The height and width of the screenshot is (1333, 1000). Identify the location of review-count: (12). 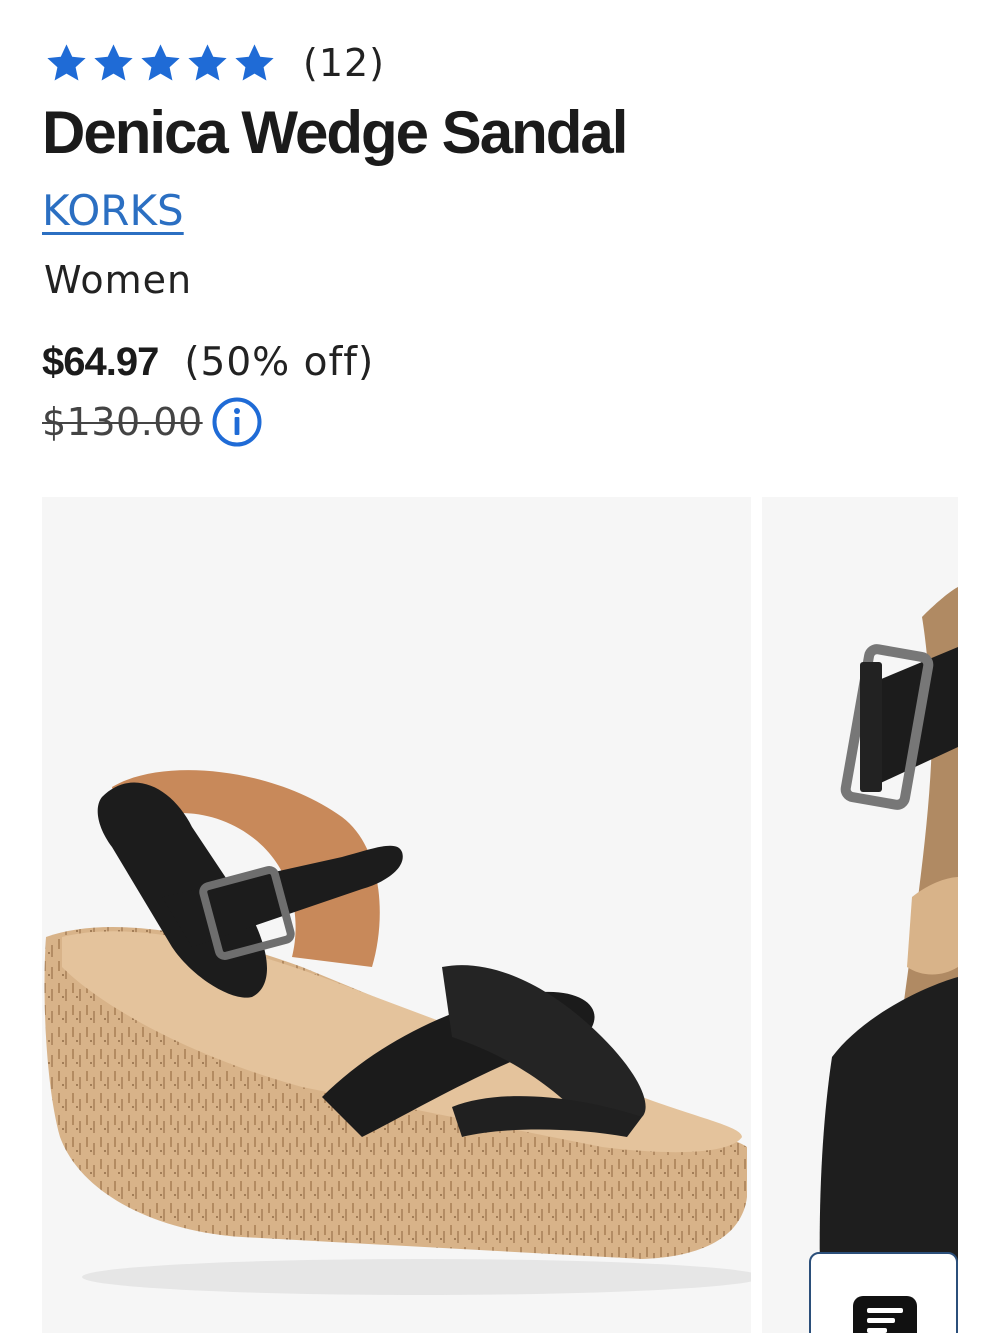
(344, 63).